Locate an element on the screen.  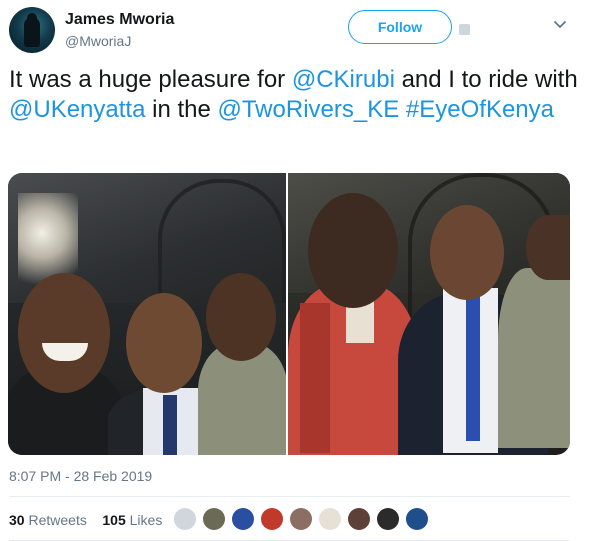
tweet-text-segment: and I to ride with is located at coordinates (486, 79).